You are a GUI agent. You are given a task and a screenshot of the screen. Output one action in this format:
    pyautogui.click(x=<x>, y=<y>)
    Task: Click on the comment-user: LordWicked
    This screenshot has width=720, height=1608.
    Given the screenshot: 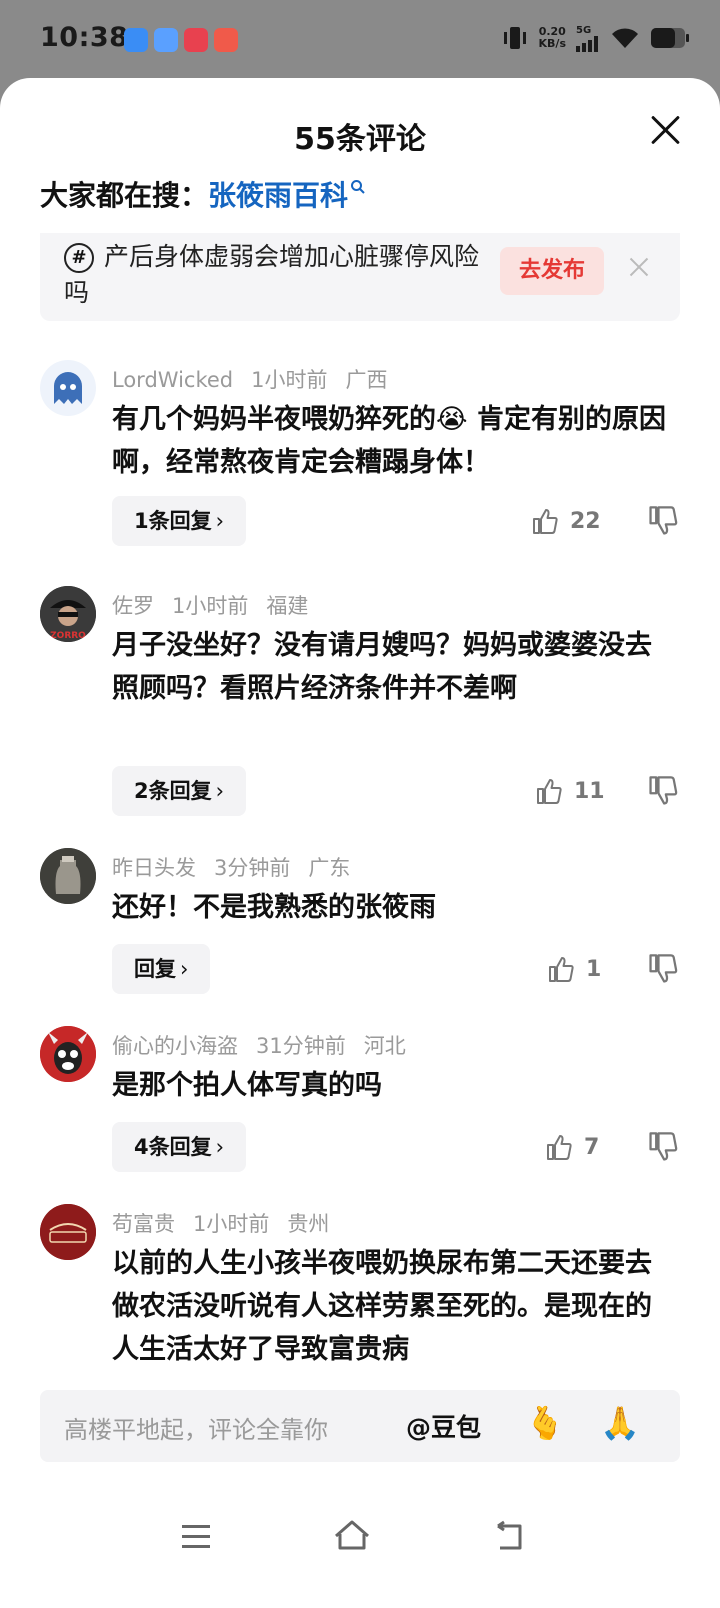 What is the action you would take?
    pyautogui.click(x=172, y=380)
    